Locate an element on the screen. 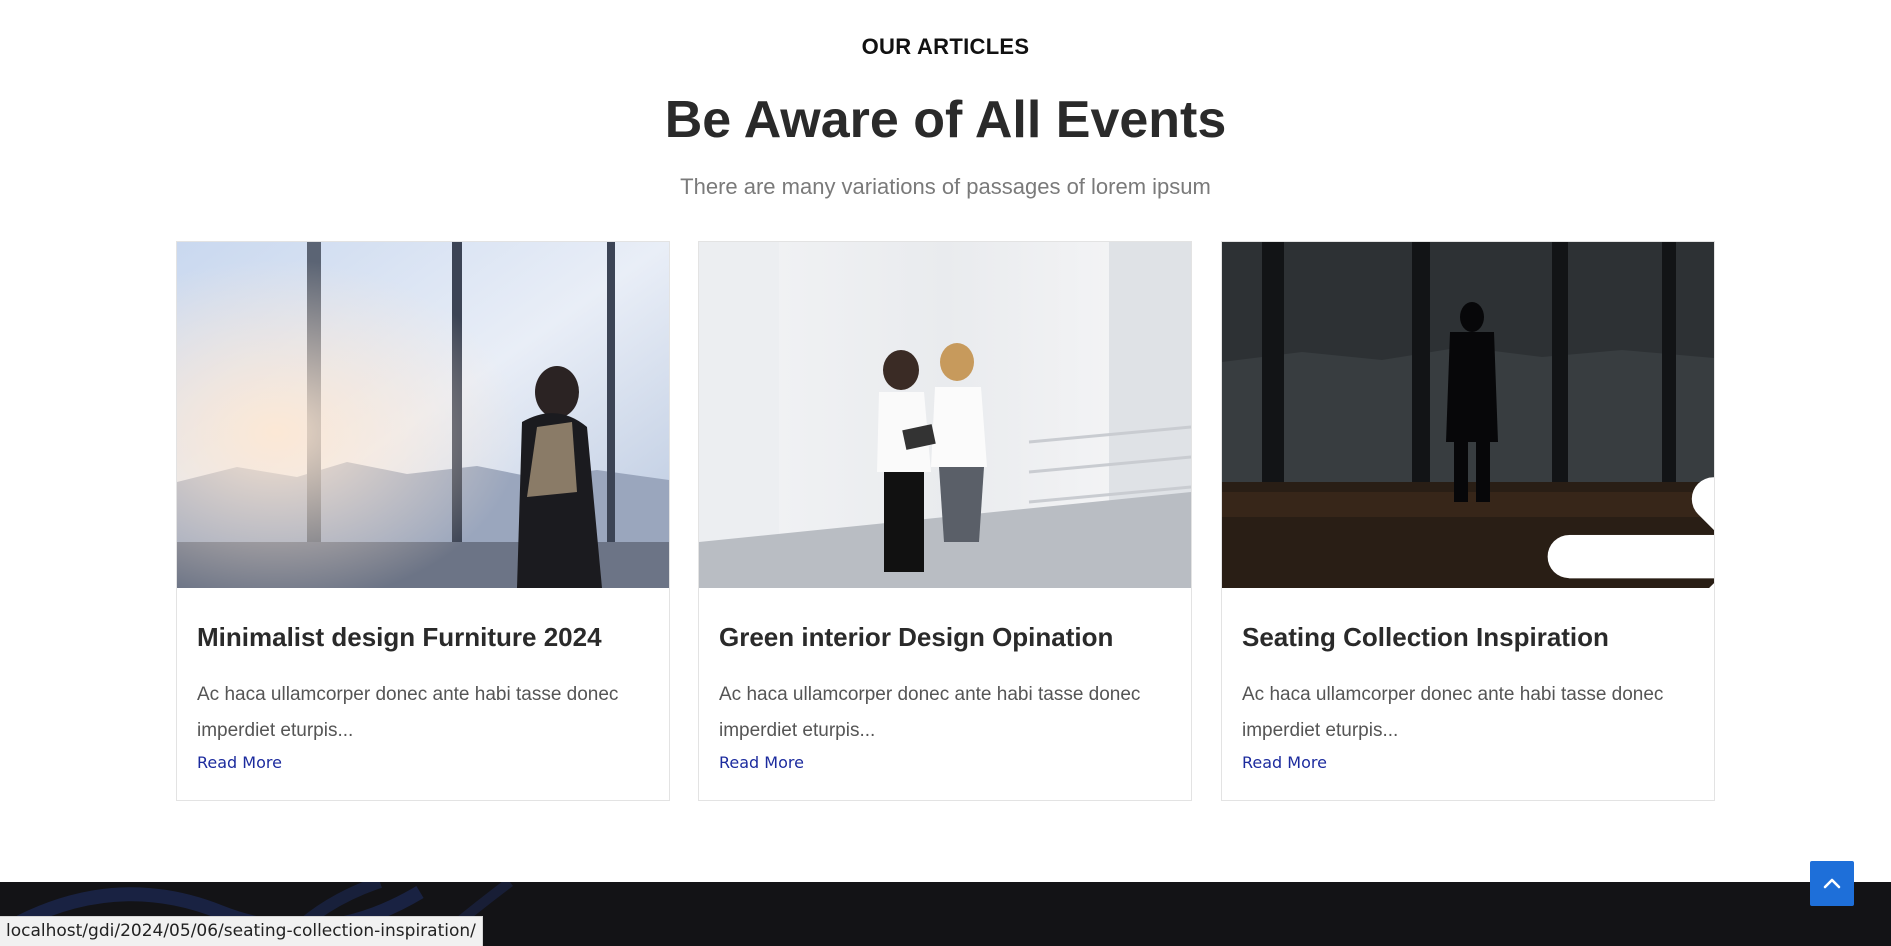  article-title: Seating Collection Inspiration is located at coordinates (1472, 637).